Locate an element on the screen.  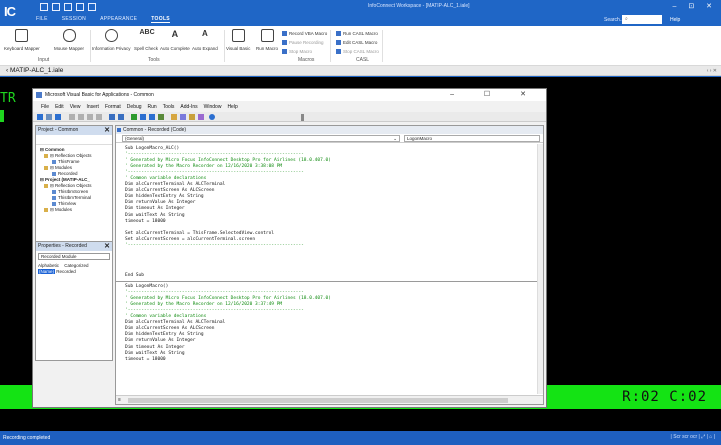
document-tab: ‹ MATIP-ALC_1.iale is located at coordinates (34, 70).